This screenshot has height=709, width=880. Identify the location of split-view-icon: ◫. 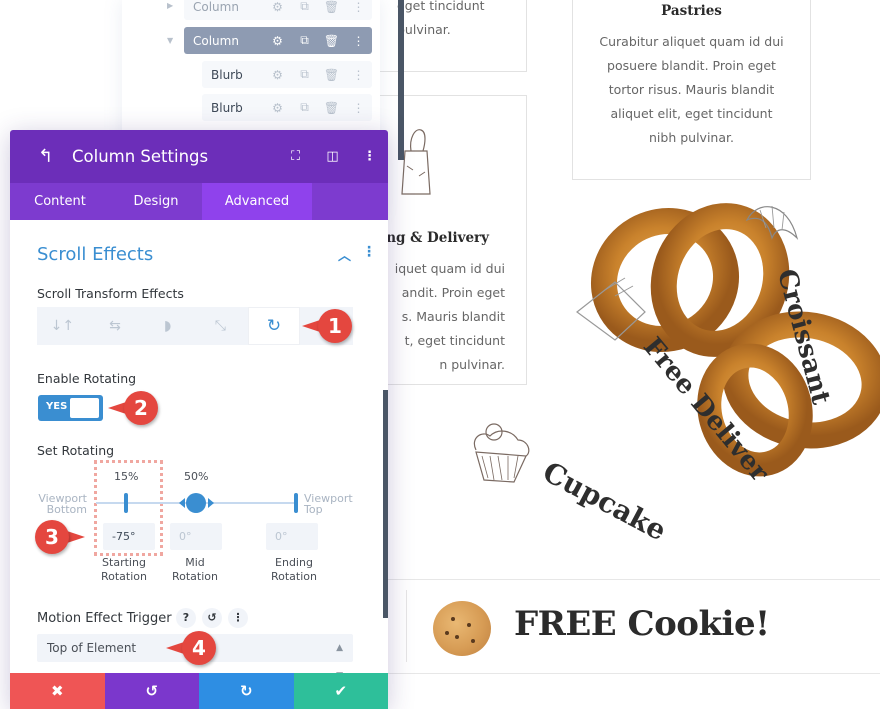
(332, 156).